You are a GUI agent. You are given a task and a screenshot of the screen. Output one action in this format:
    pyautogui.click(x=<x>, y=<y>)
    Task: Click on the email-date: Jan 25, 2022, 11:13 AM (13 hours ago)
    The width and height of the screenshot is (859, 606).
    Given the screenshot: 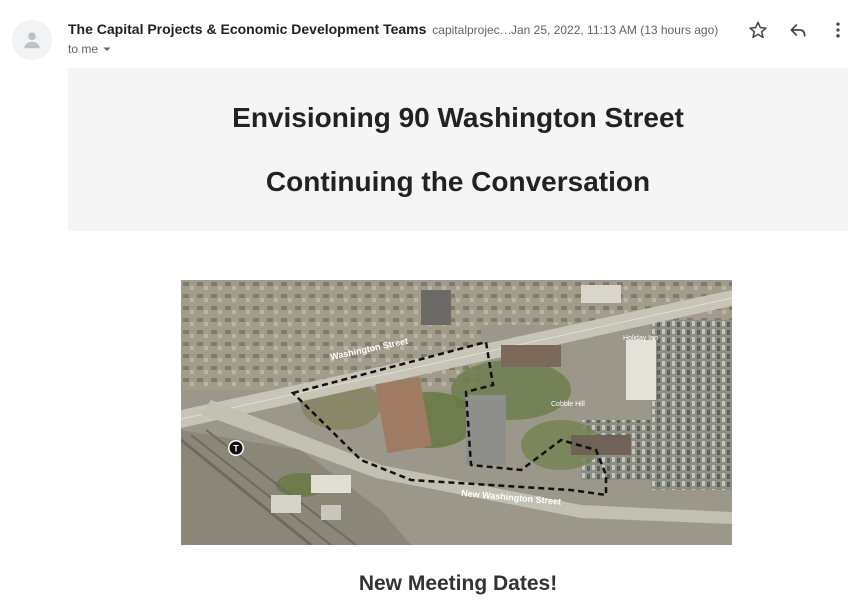 What is the action you would take?
    pyautogui.click(x=615, y=30)
    